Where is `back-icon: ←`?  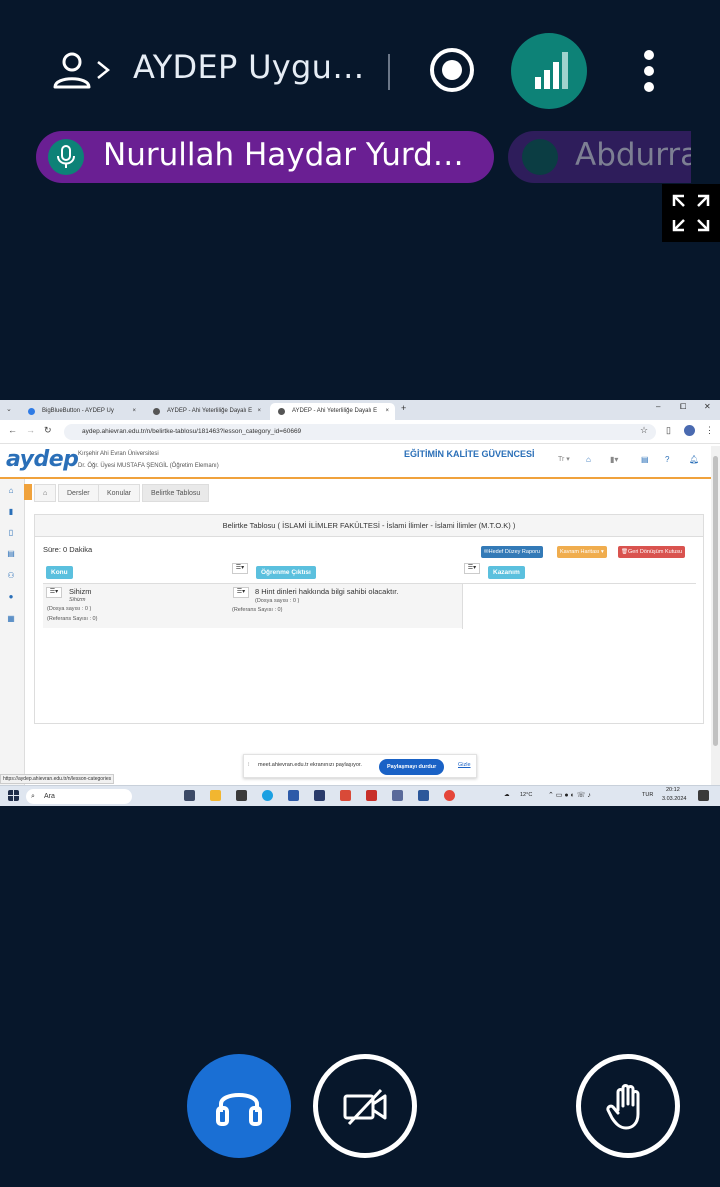 back-icon: ← is located at coordinates (12, 430).